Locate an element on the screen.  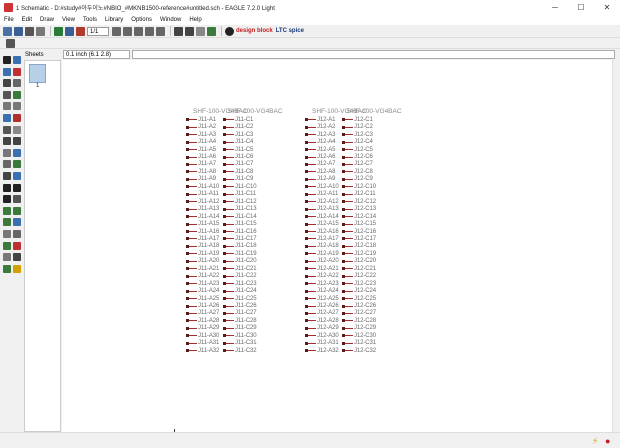
pin-j11-c30: J11-C30 is located at coordinates (240, 336).